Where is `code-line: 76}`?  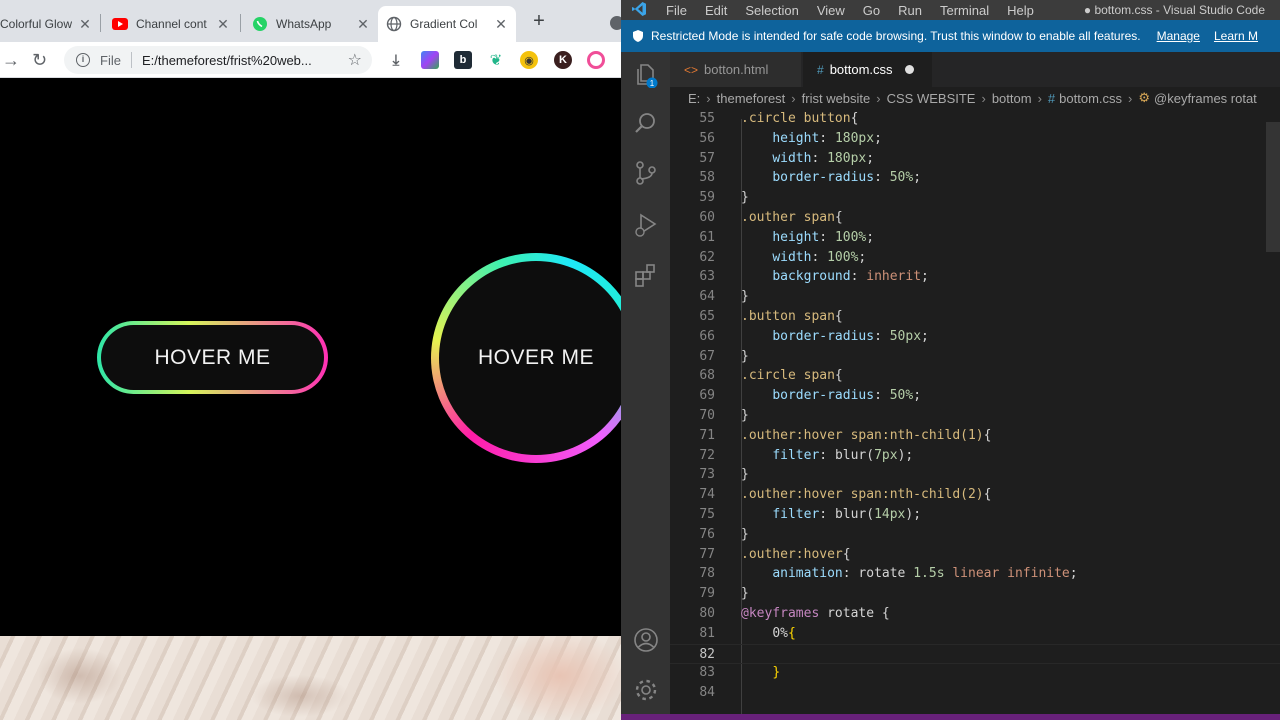
code-line: 76} is located at coordinates (975, 535).